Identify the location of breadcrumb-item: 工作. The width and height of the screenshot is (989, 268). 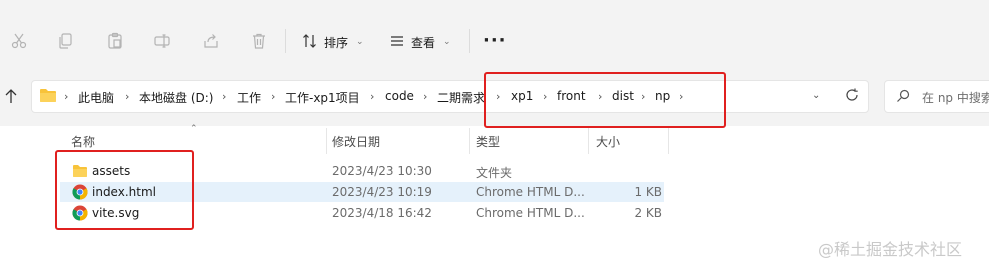
(249, 97).